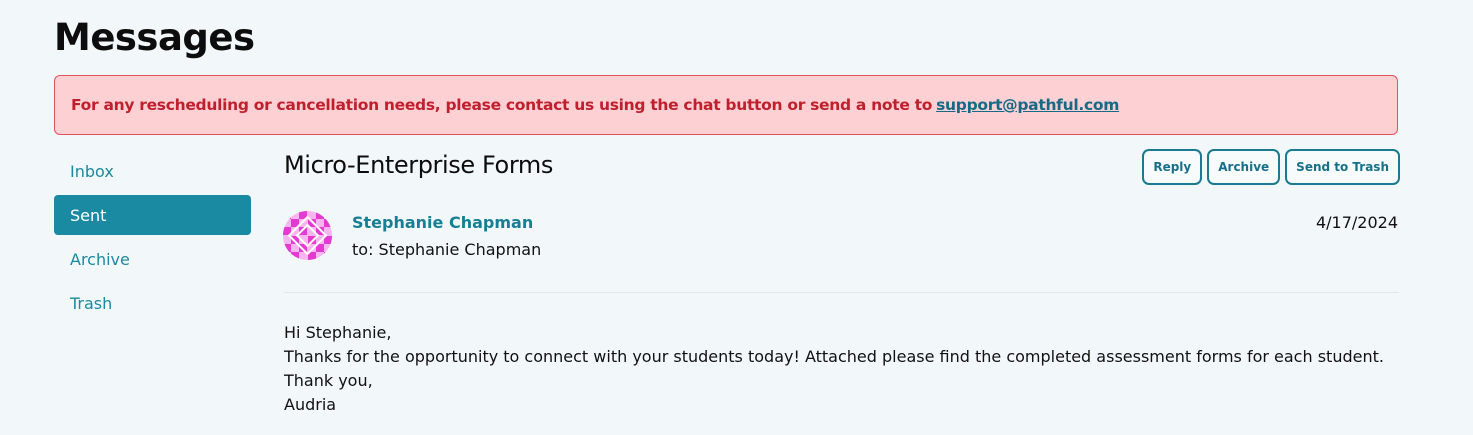 The height and width of the screenshot is (435, 1473). Describe the element at coordinates (447, 249) in the screenshot. I see `recipient-line: to: Stephanie Chapman` at that location.